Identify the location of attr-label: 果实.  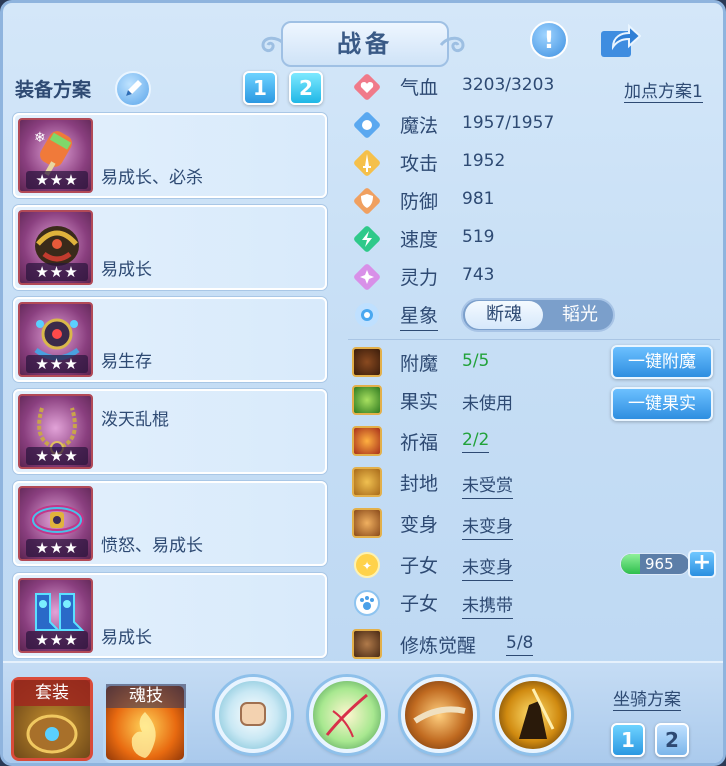
(419, 402).